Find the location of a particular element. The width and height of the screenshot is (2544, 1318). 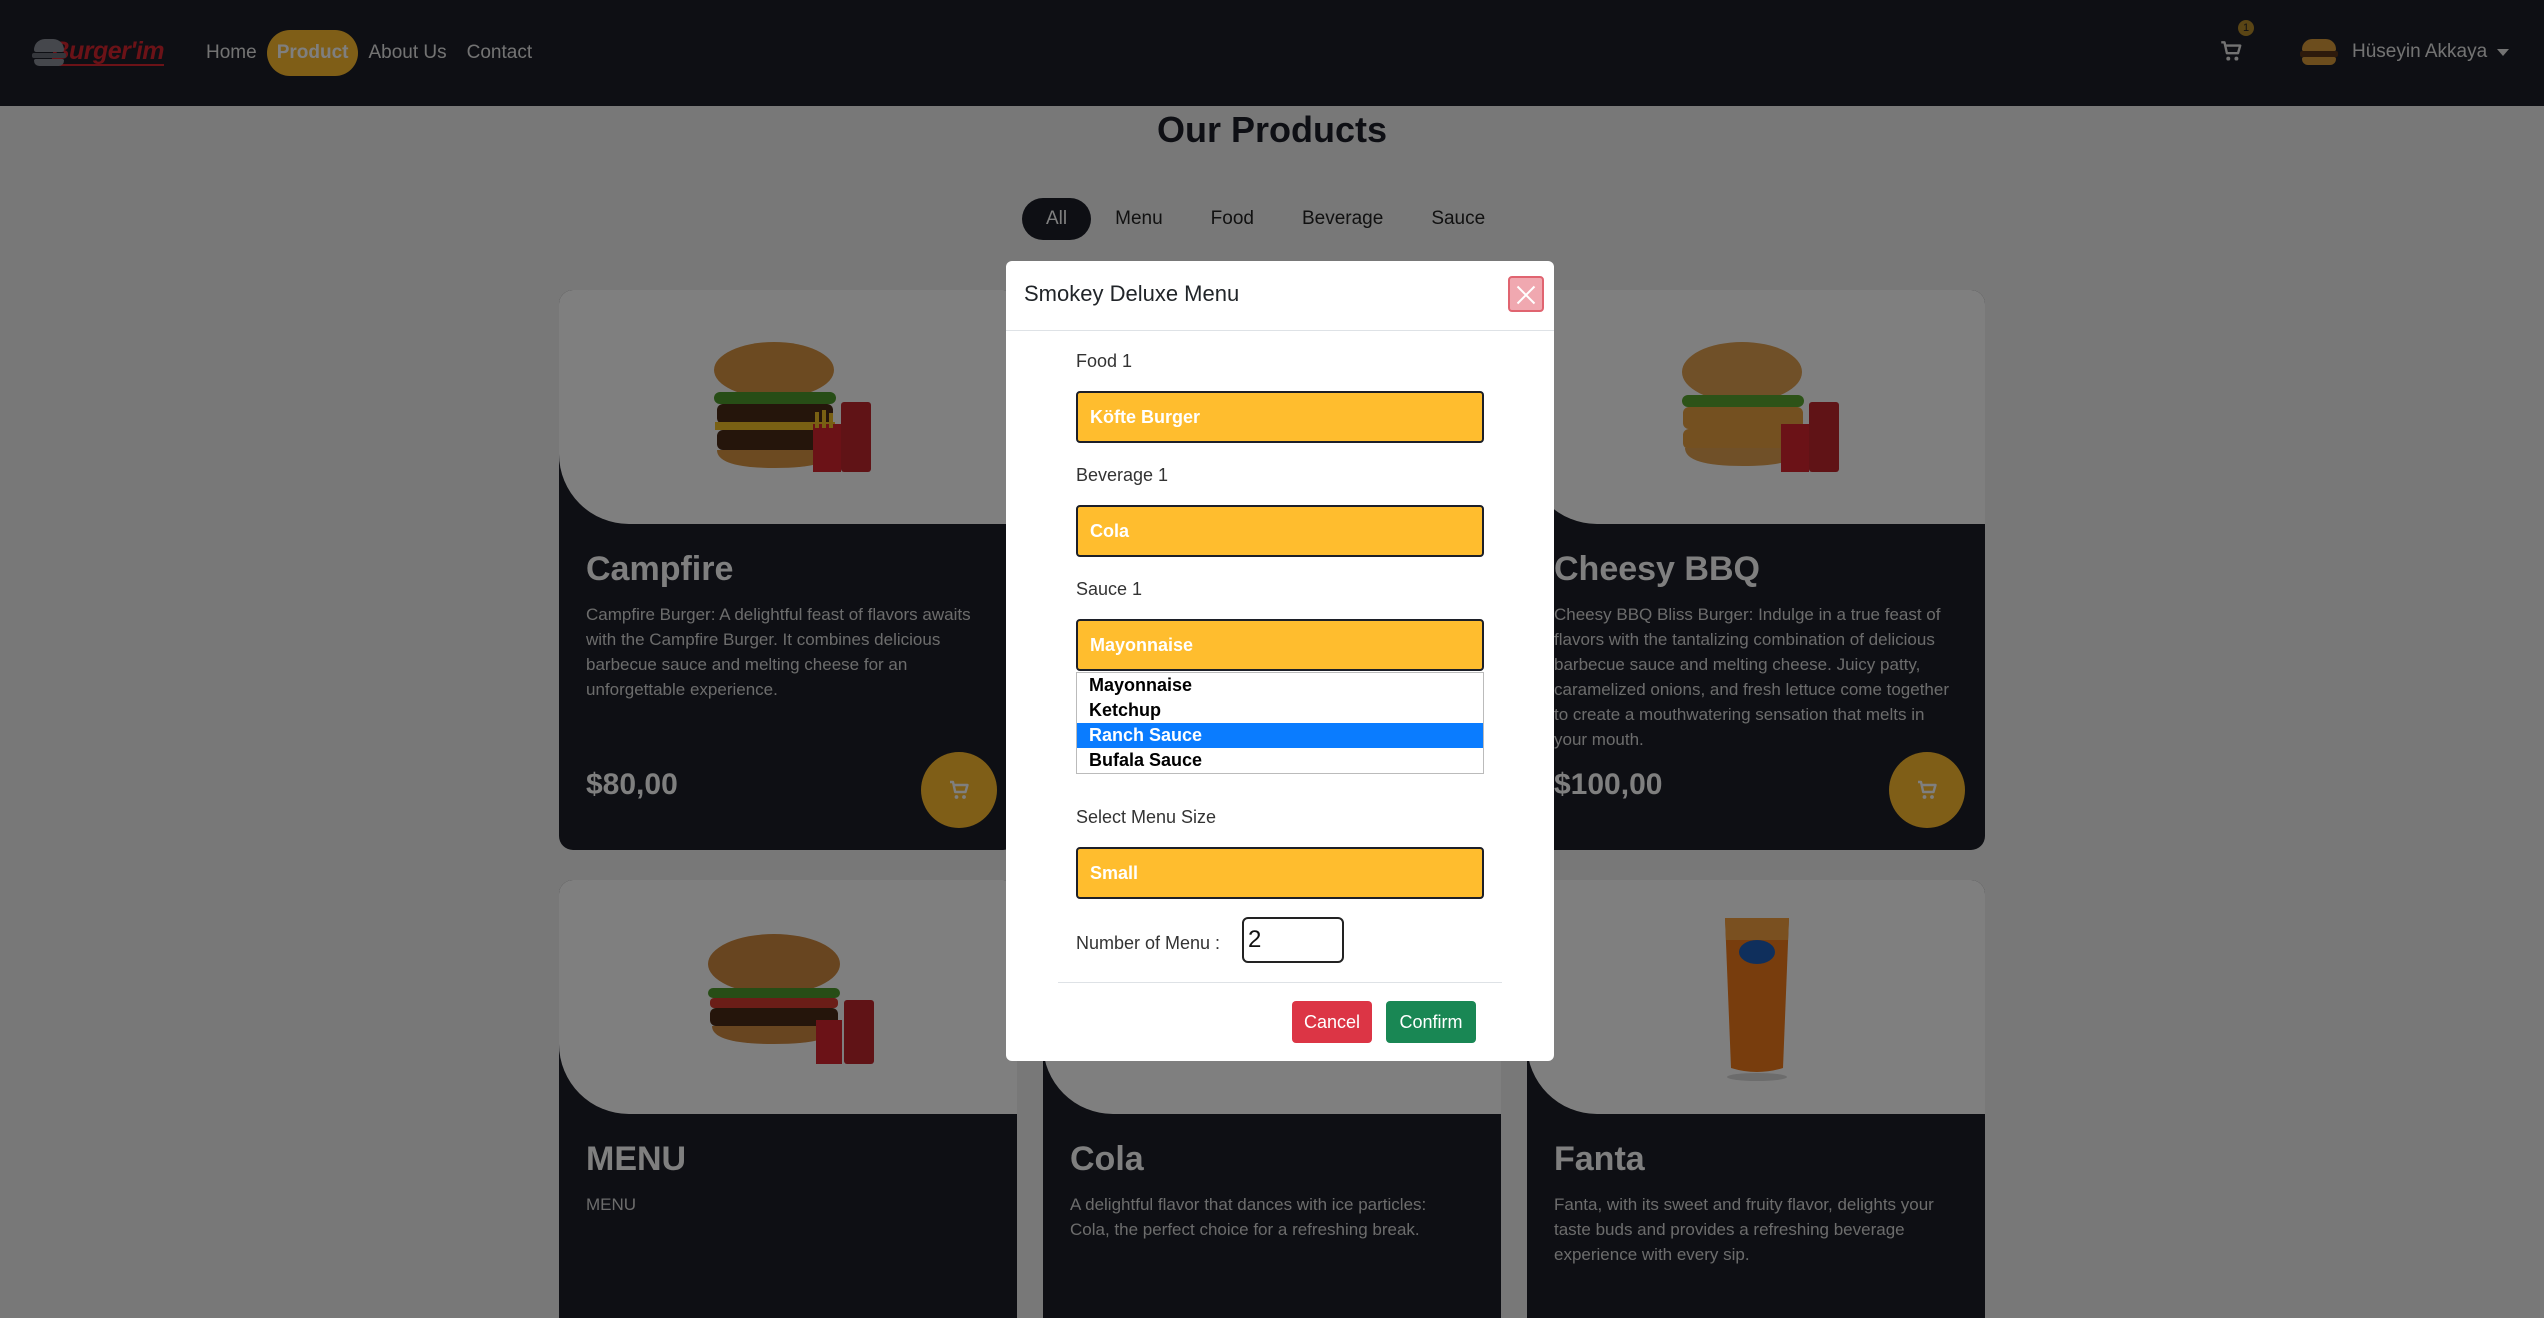

qty-input: 2 is located at coordinates (1293, 940).